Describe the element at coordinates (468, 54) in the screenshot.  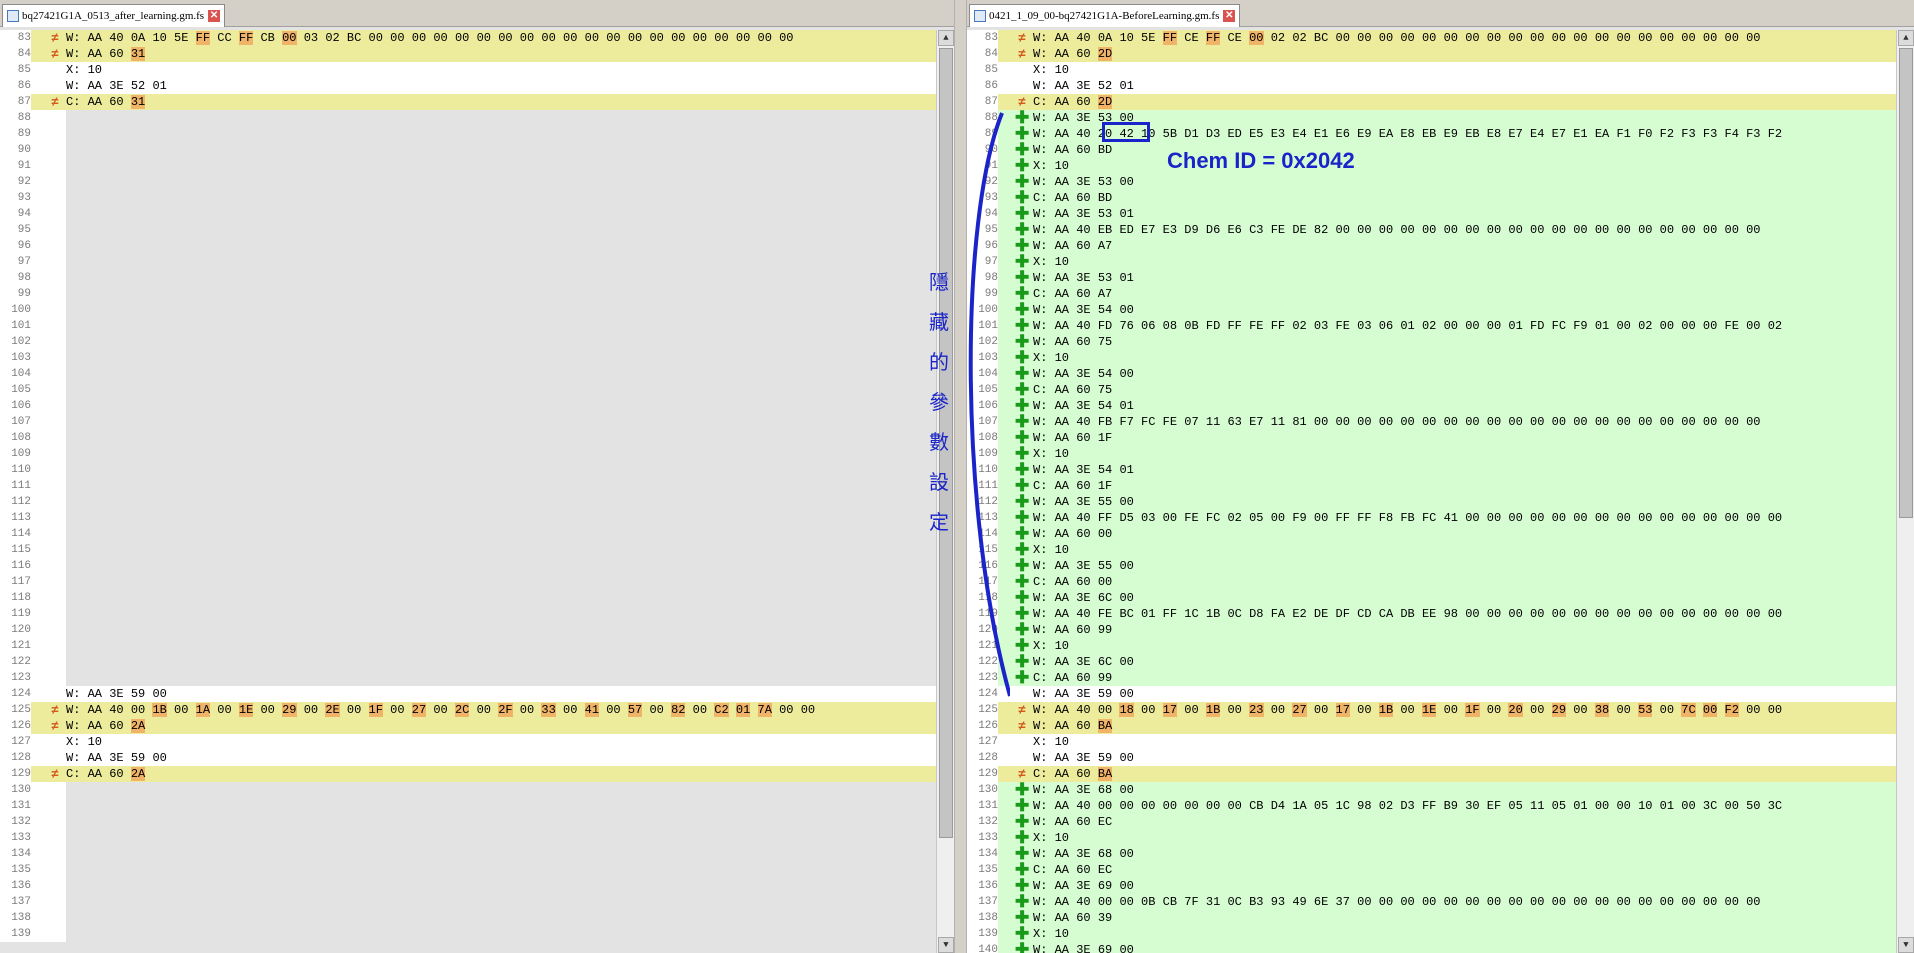
I see `diff-line: 84 ≠ W: AA 60 31` at that location.